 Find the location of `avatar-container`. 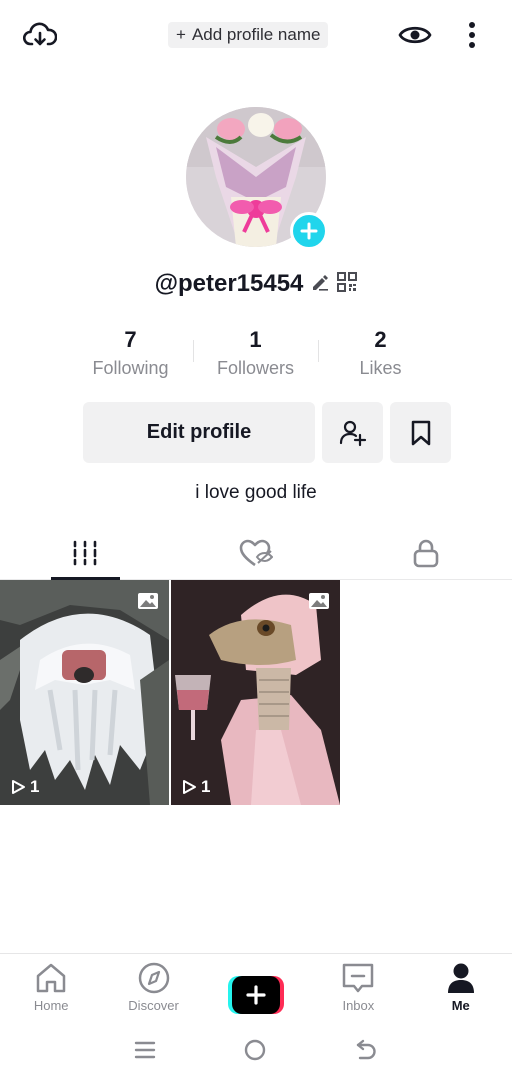

avatar-container is located at coordinates (257, 178).